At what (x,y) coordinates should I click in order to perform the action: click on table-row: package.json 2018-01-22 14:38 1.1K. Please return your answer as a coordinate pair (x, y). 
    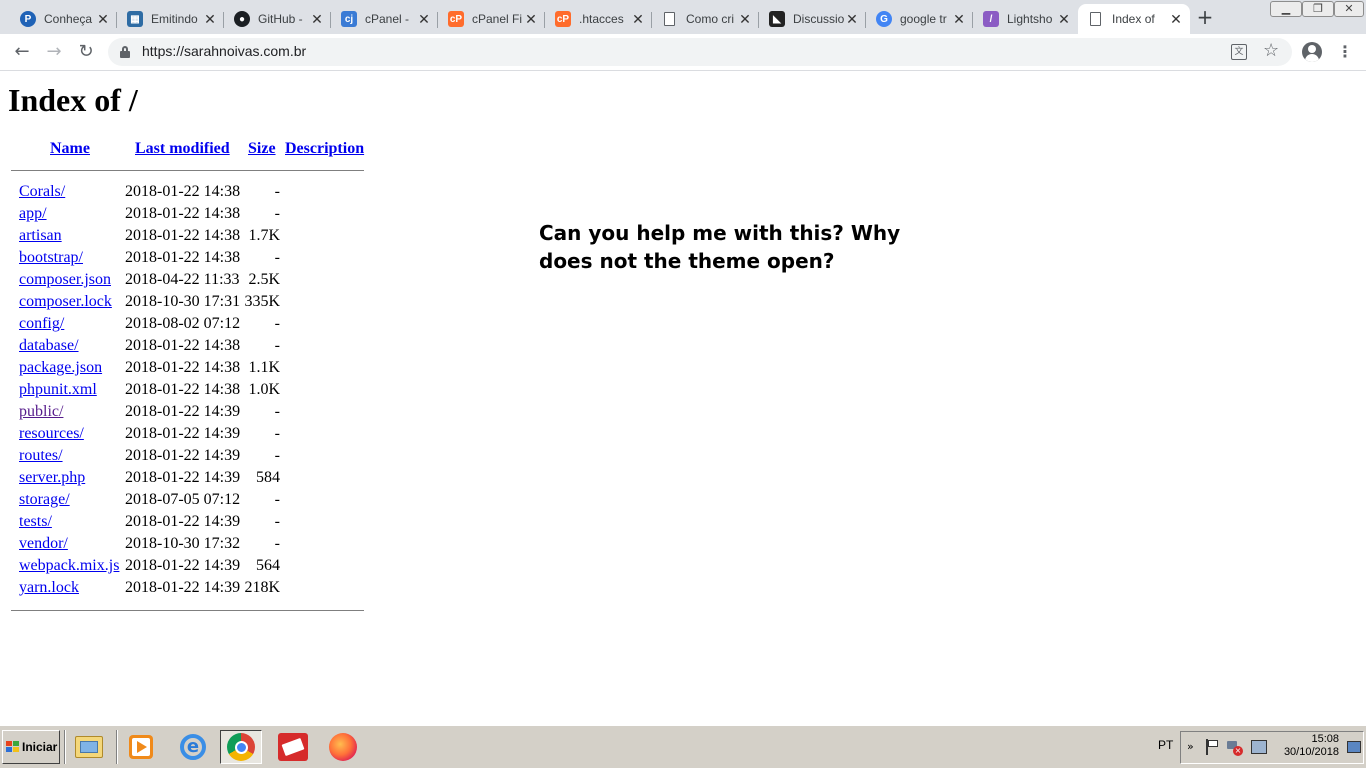
    Looking at the image, I should click on (188, 368).